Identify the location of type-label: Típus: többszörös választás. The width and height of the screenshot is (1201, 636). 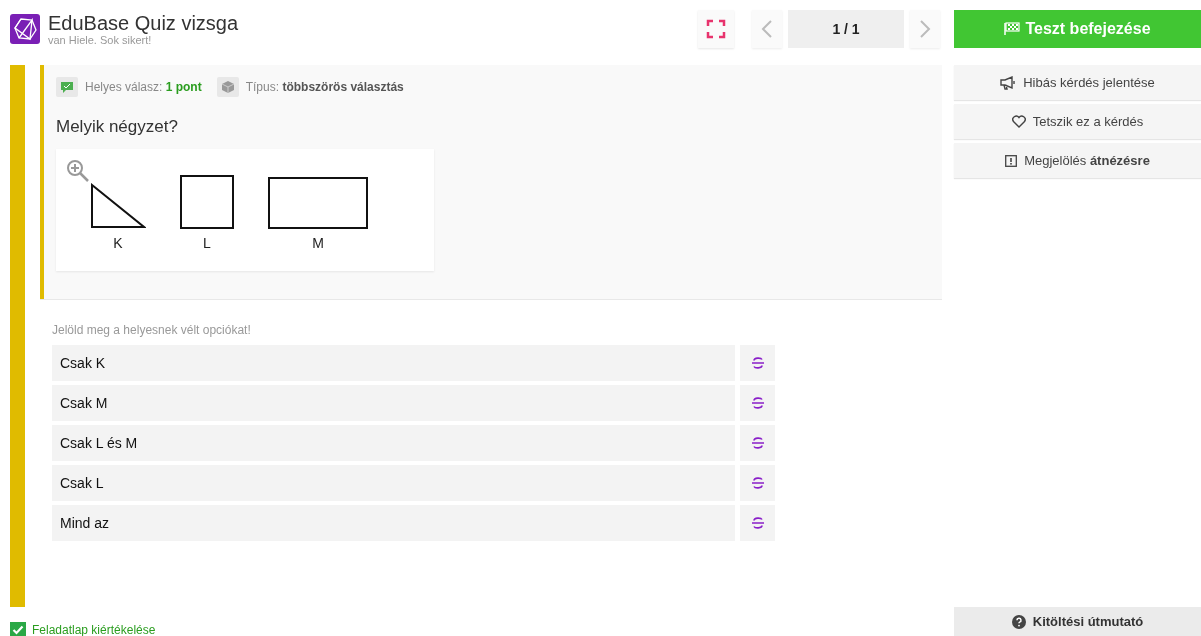
(324, 87).